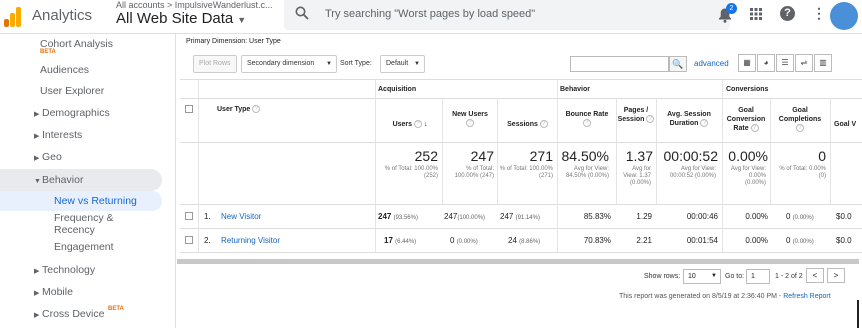 The height and width of the screenshot is (328, 862). I want to click on show-rows-select: 10 ▼, so click(702, 276).